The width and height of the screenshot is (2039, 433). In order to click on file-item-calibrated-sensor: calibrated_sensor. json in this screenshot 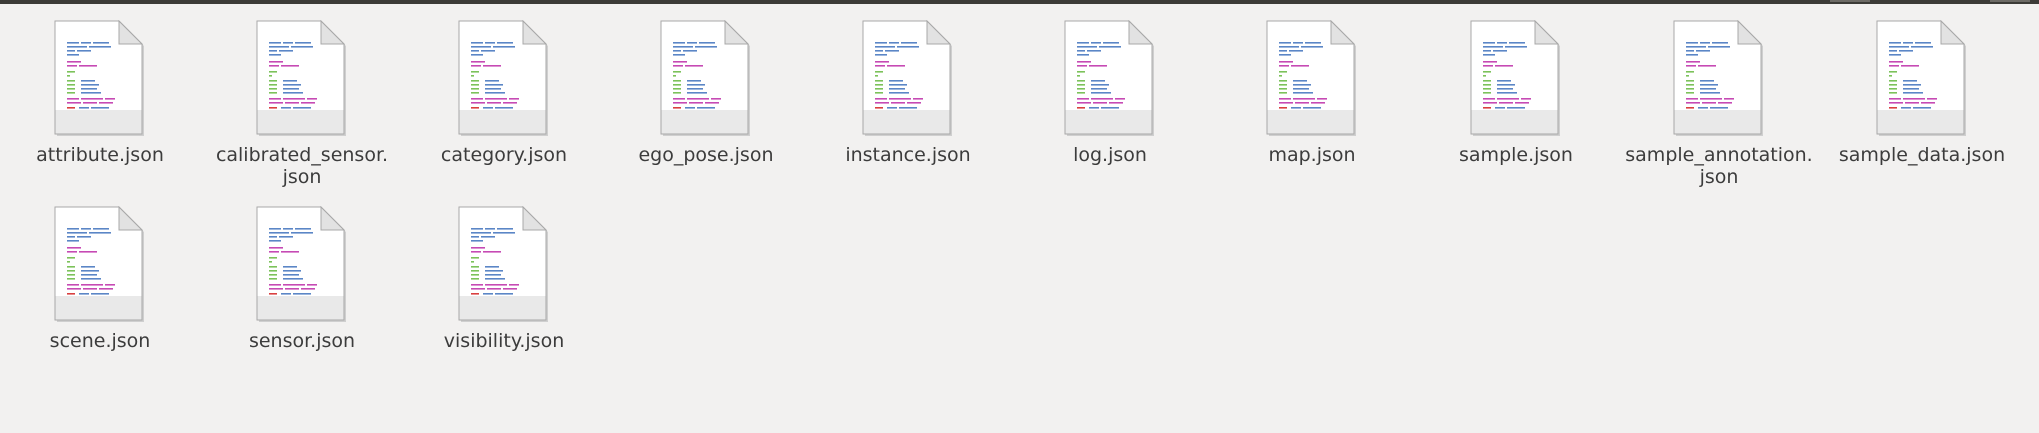, I will do `click(302, 104)`.